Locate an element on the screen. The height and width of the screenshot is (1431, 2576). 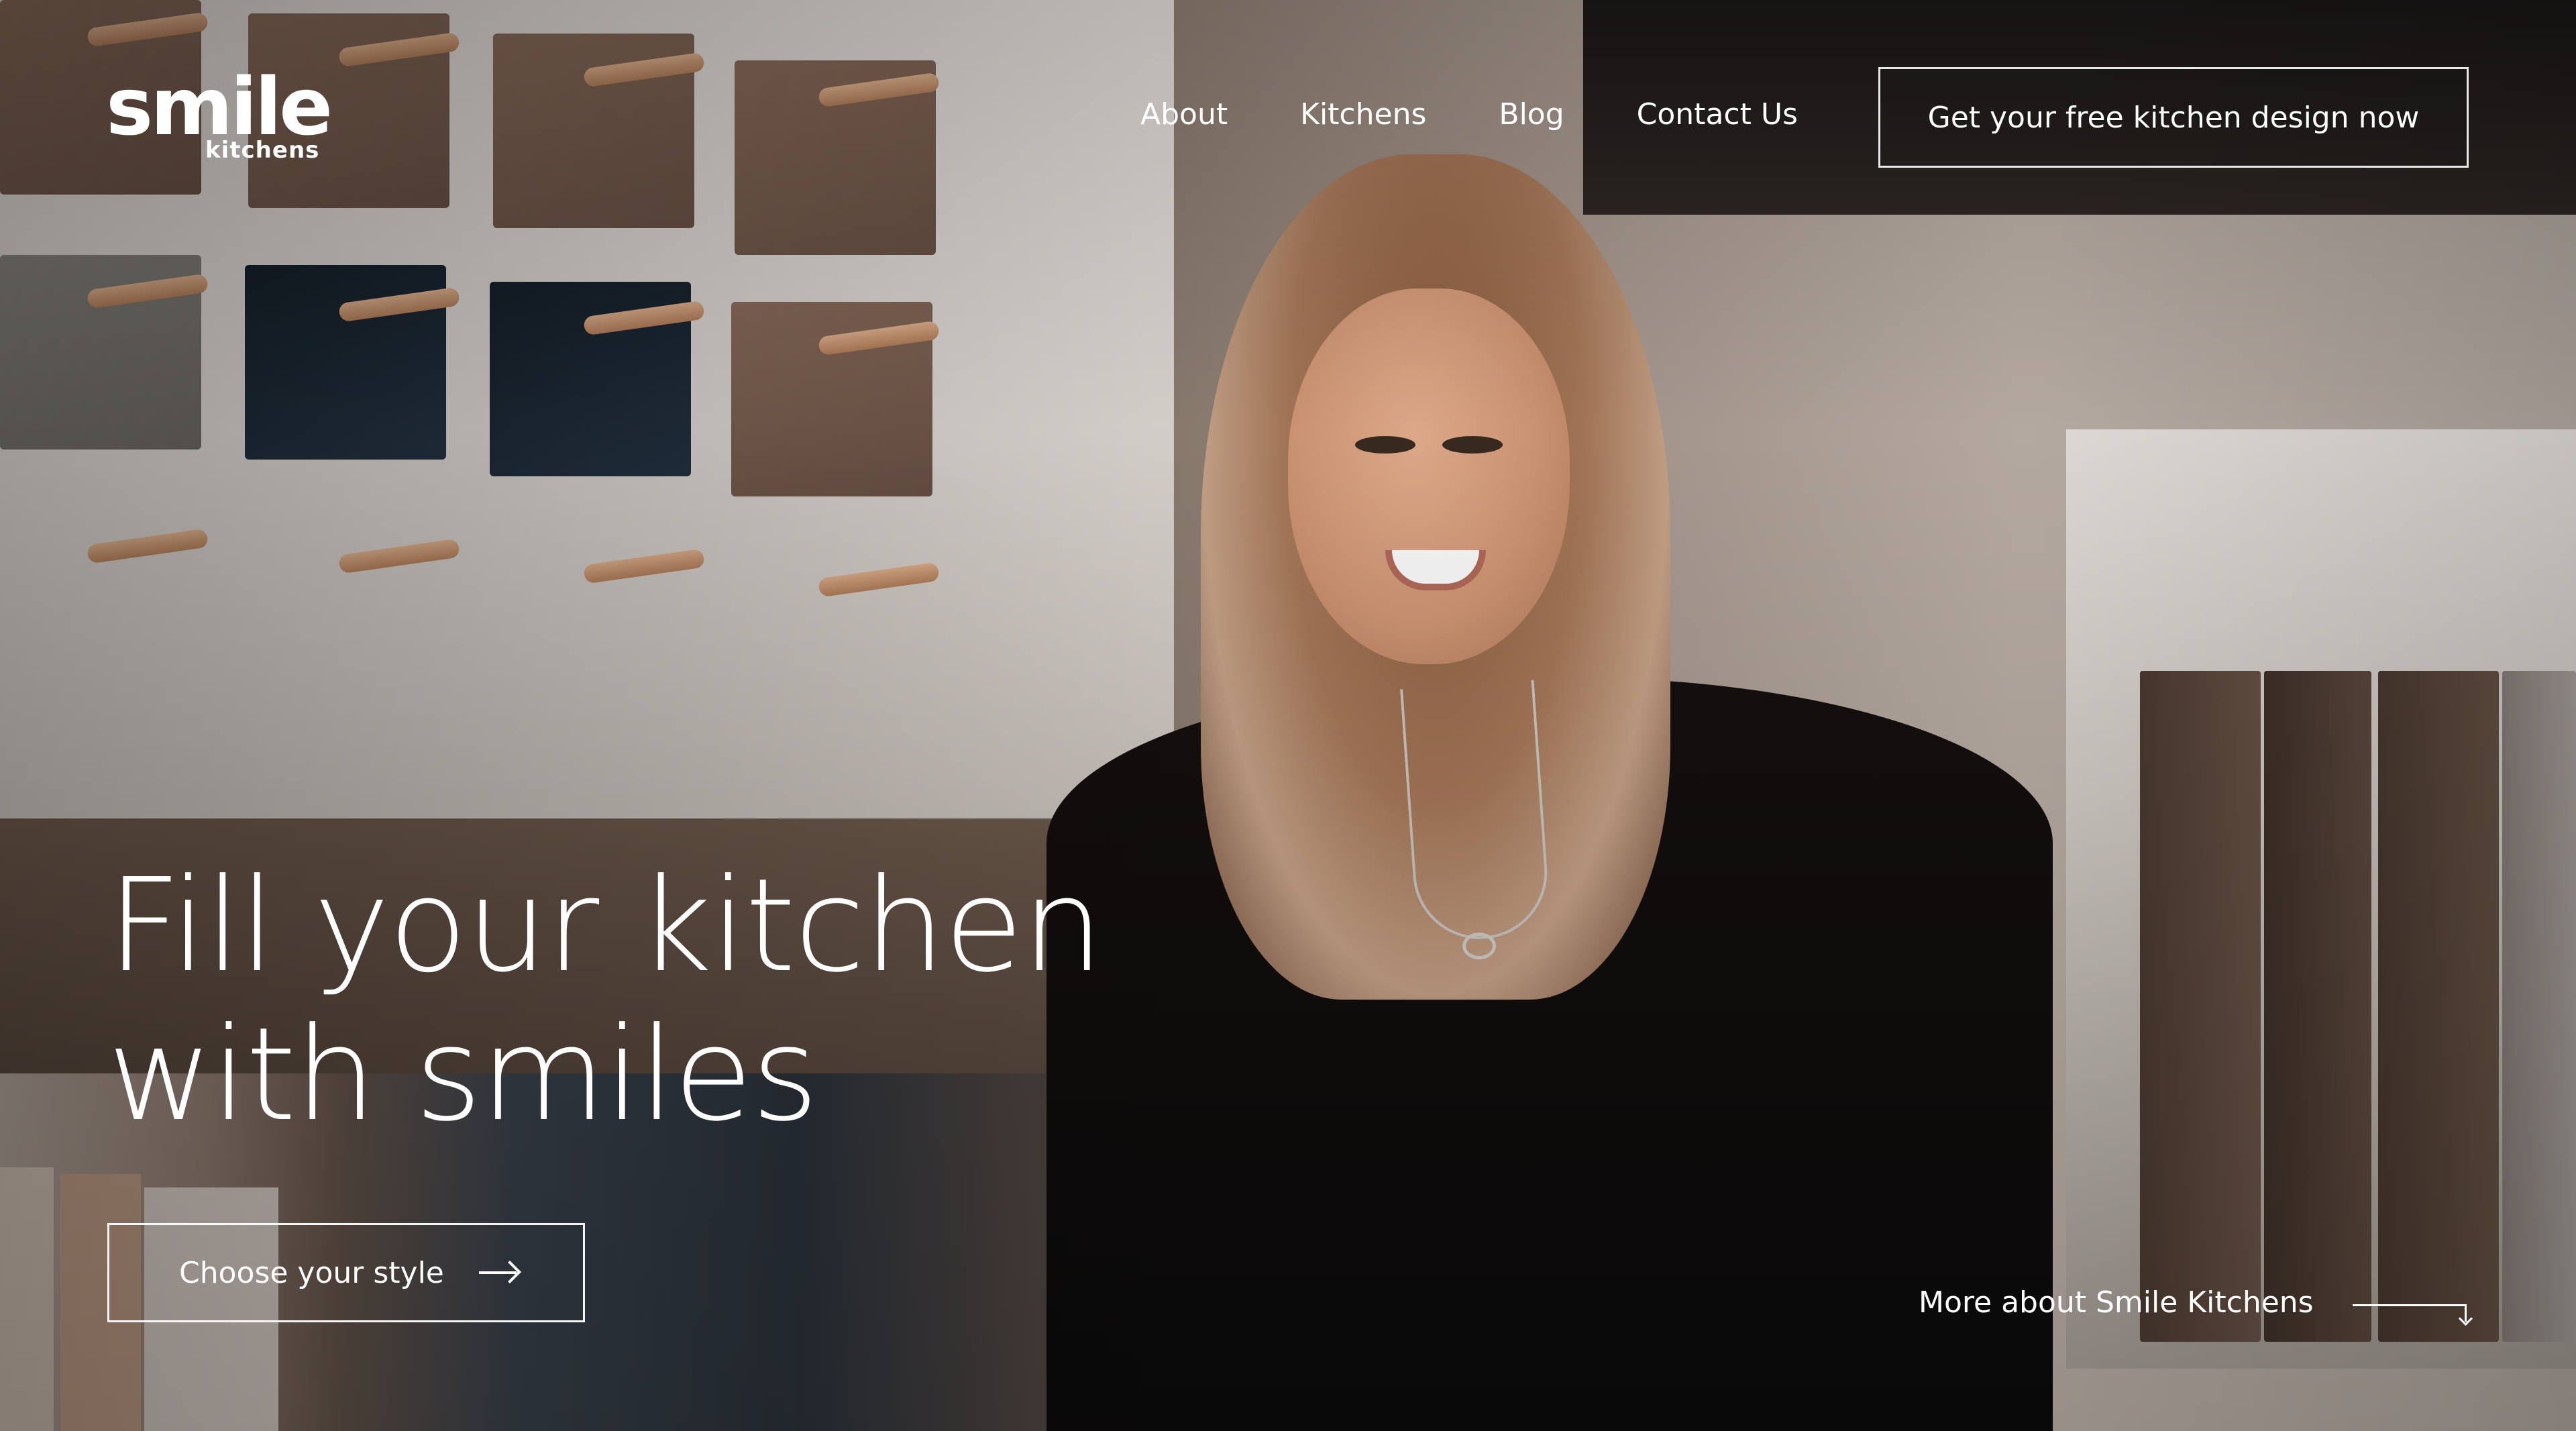
hero-title-line-1: Fill your kitchen is located at coordinates (605, 926).